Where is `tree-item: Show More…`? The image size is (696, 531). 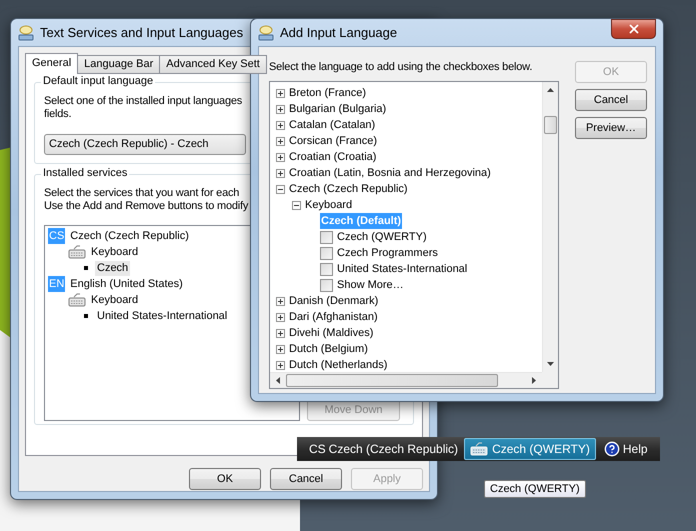
tree-item: Show More… is located at coordinates (370, 285).